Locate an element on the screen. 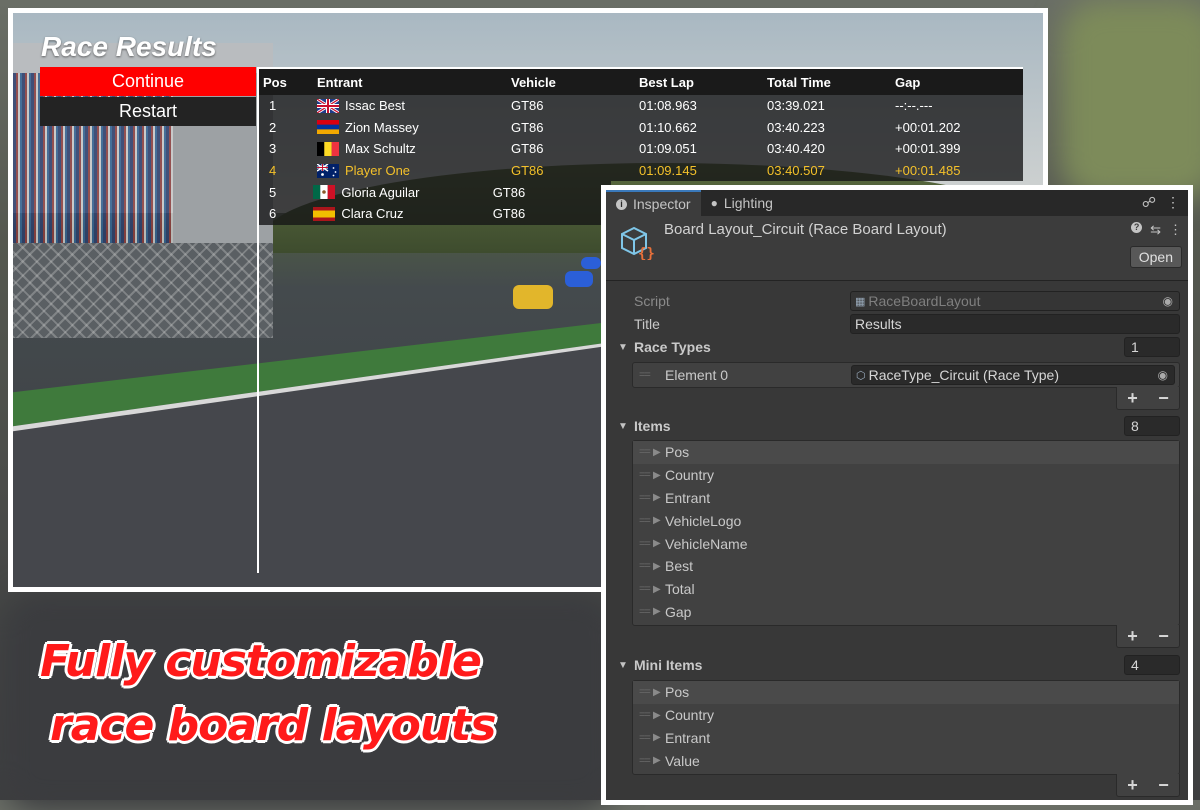  script-row: Script ▦ RaceBoardLayout ◉ is located at coordinates (897, 301).